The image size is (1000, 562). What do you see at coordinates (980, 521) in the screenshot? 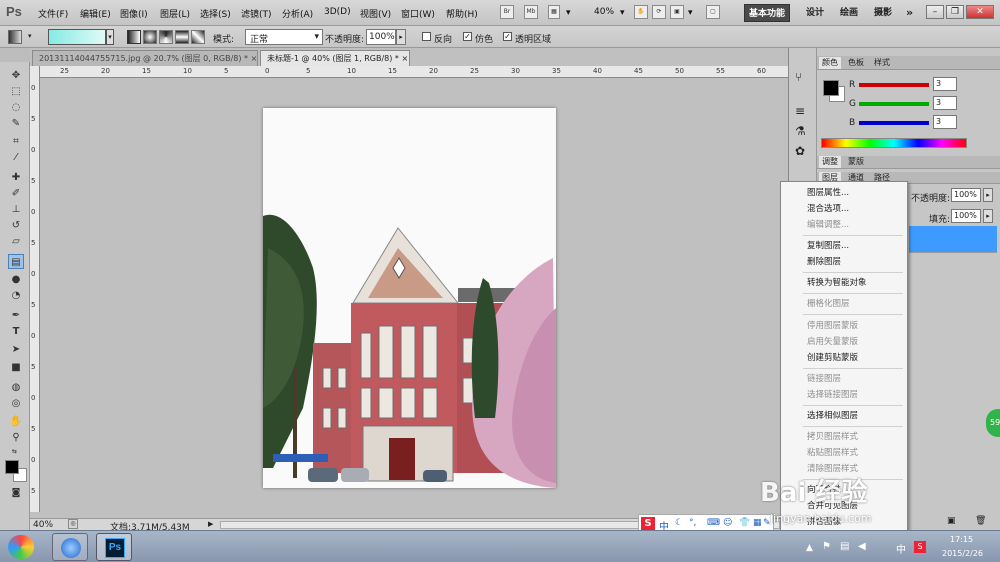
I see `delete-layer-icon: 🗑` at bounding box center [980, 521].